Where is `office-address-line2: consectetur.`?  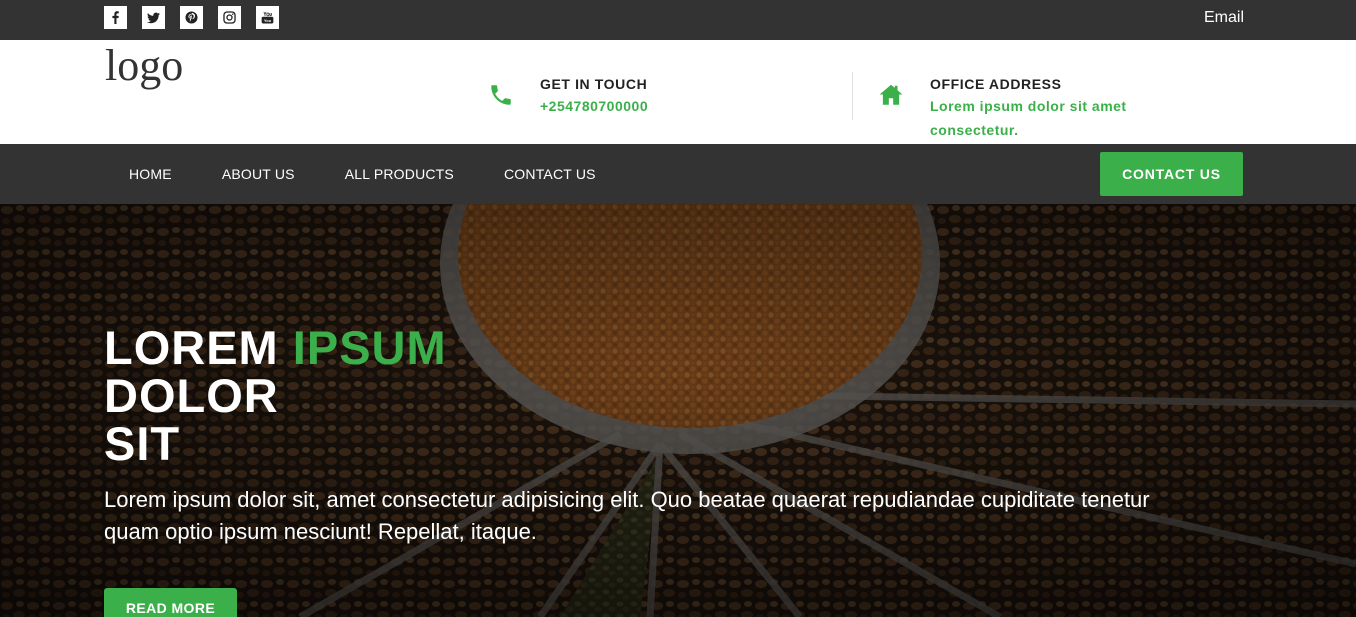 office-address-line2: consectetur. is located at coordinates (974, 130).